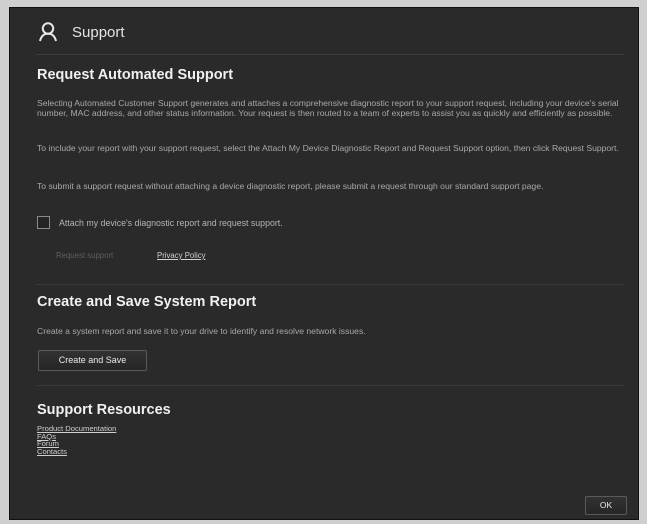 This screenshot has height=524, width=647. I want to click on header-divider, so click(330, 54).